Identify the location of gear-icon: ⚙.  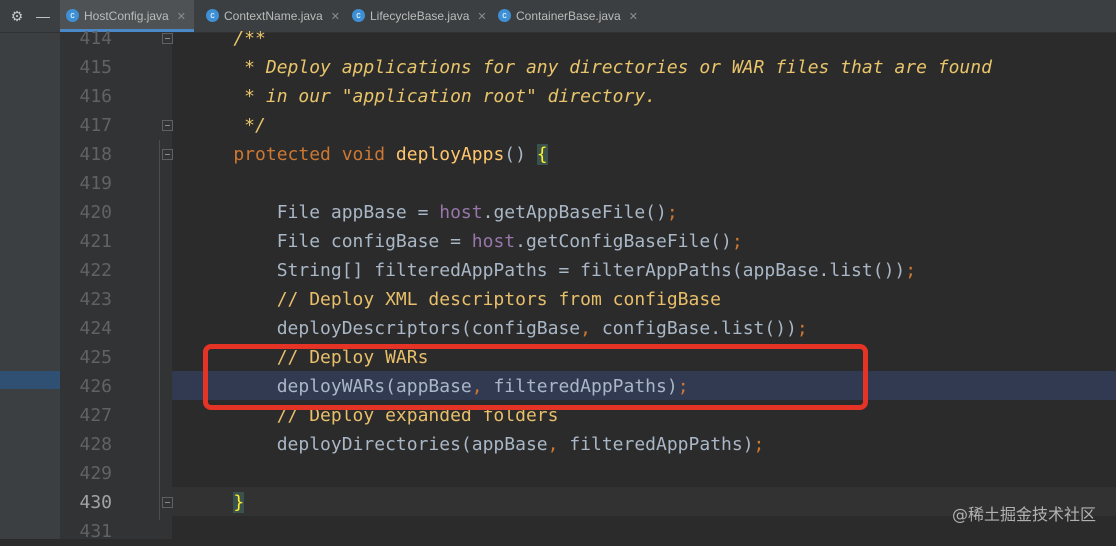
(17, 16).